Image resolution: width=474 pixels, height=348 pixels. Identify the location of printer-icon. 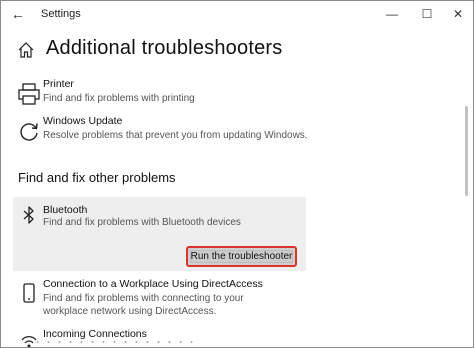
(29, 94).